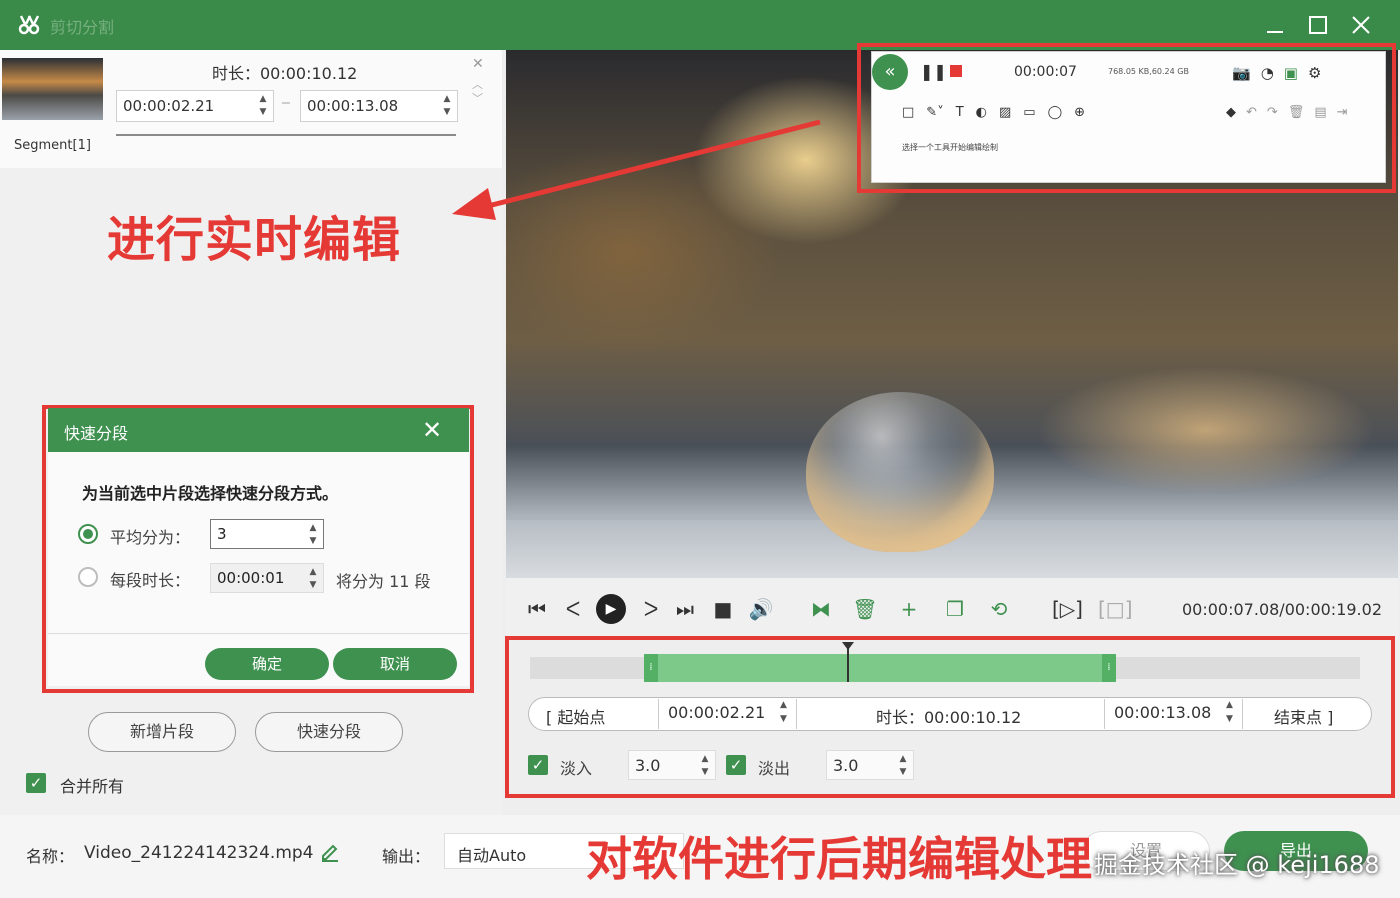 The height and width of the screenshot is (898, 1400). I want to click on timeline-start-handle: ⁞, so click(651, 668).